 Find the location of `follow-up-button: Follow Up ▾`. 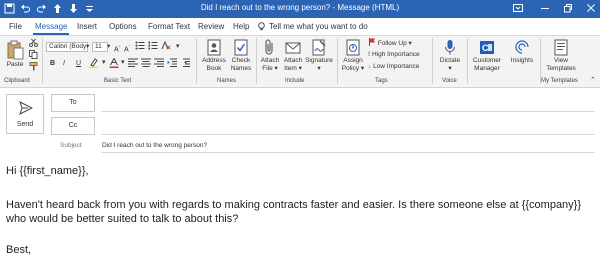

follow-up-button: Follow Up ▾ is located at coordinates (390, 43).